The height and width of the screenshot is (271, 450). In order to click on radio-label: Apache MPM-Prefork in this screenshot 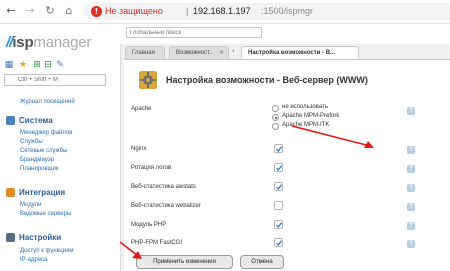, I will do `click(311, 116)`.